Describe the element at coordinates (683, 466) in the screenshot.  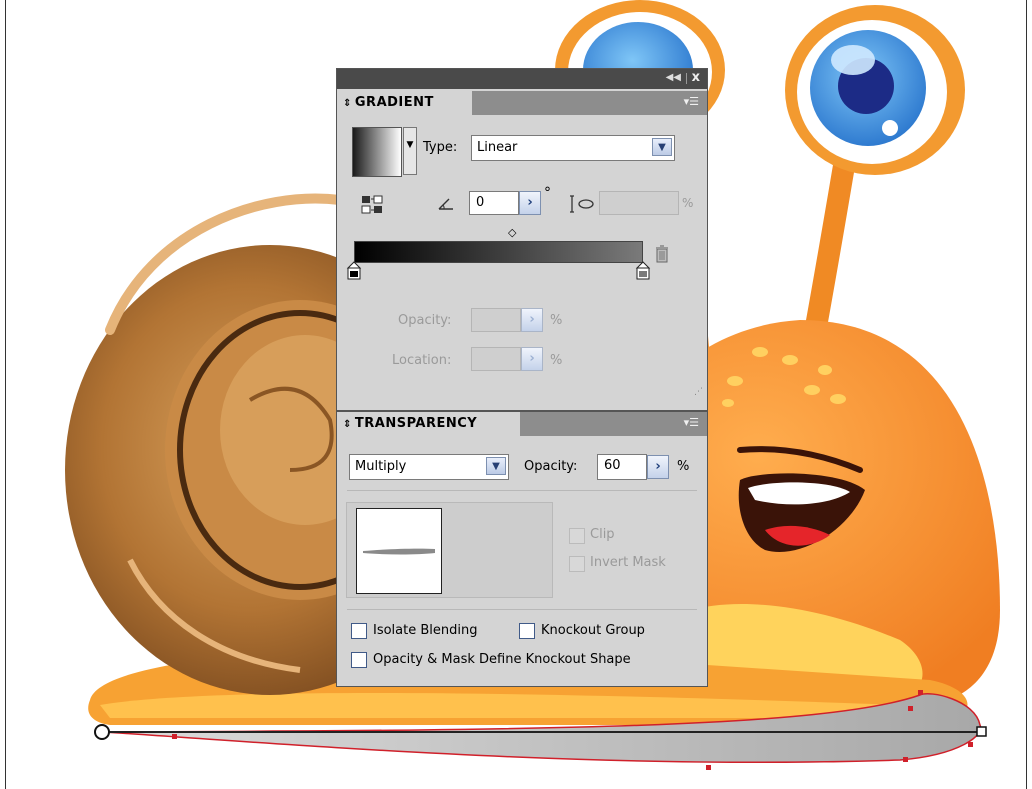
I see `transparency-opacity-percent: %` at that location.